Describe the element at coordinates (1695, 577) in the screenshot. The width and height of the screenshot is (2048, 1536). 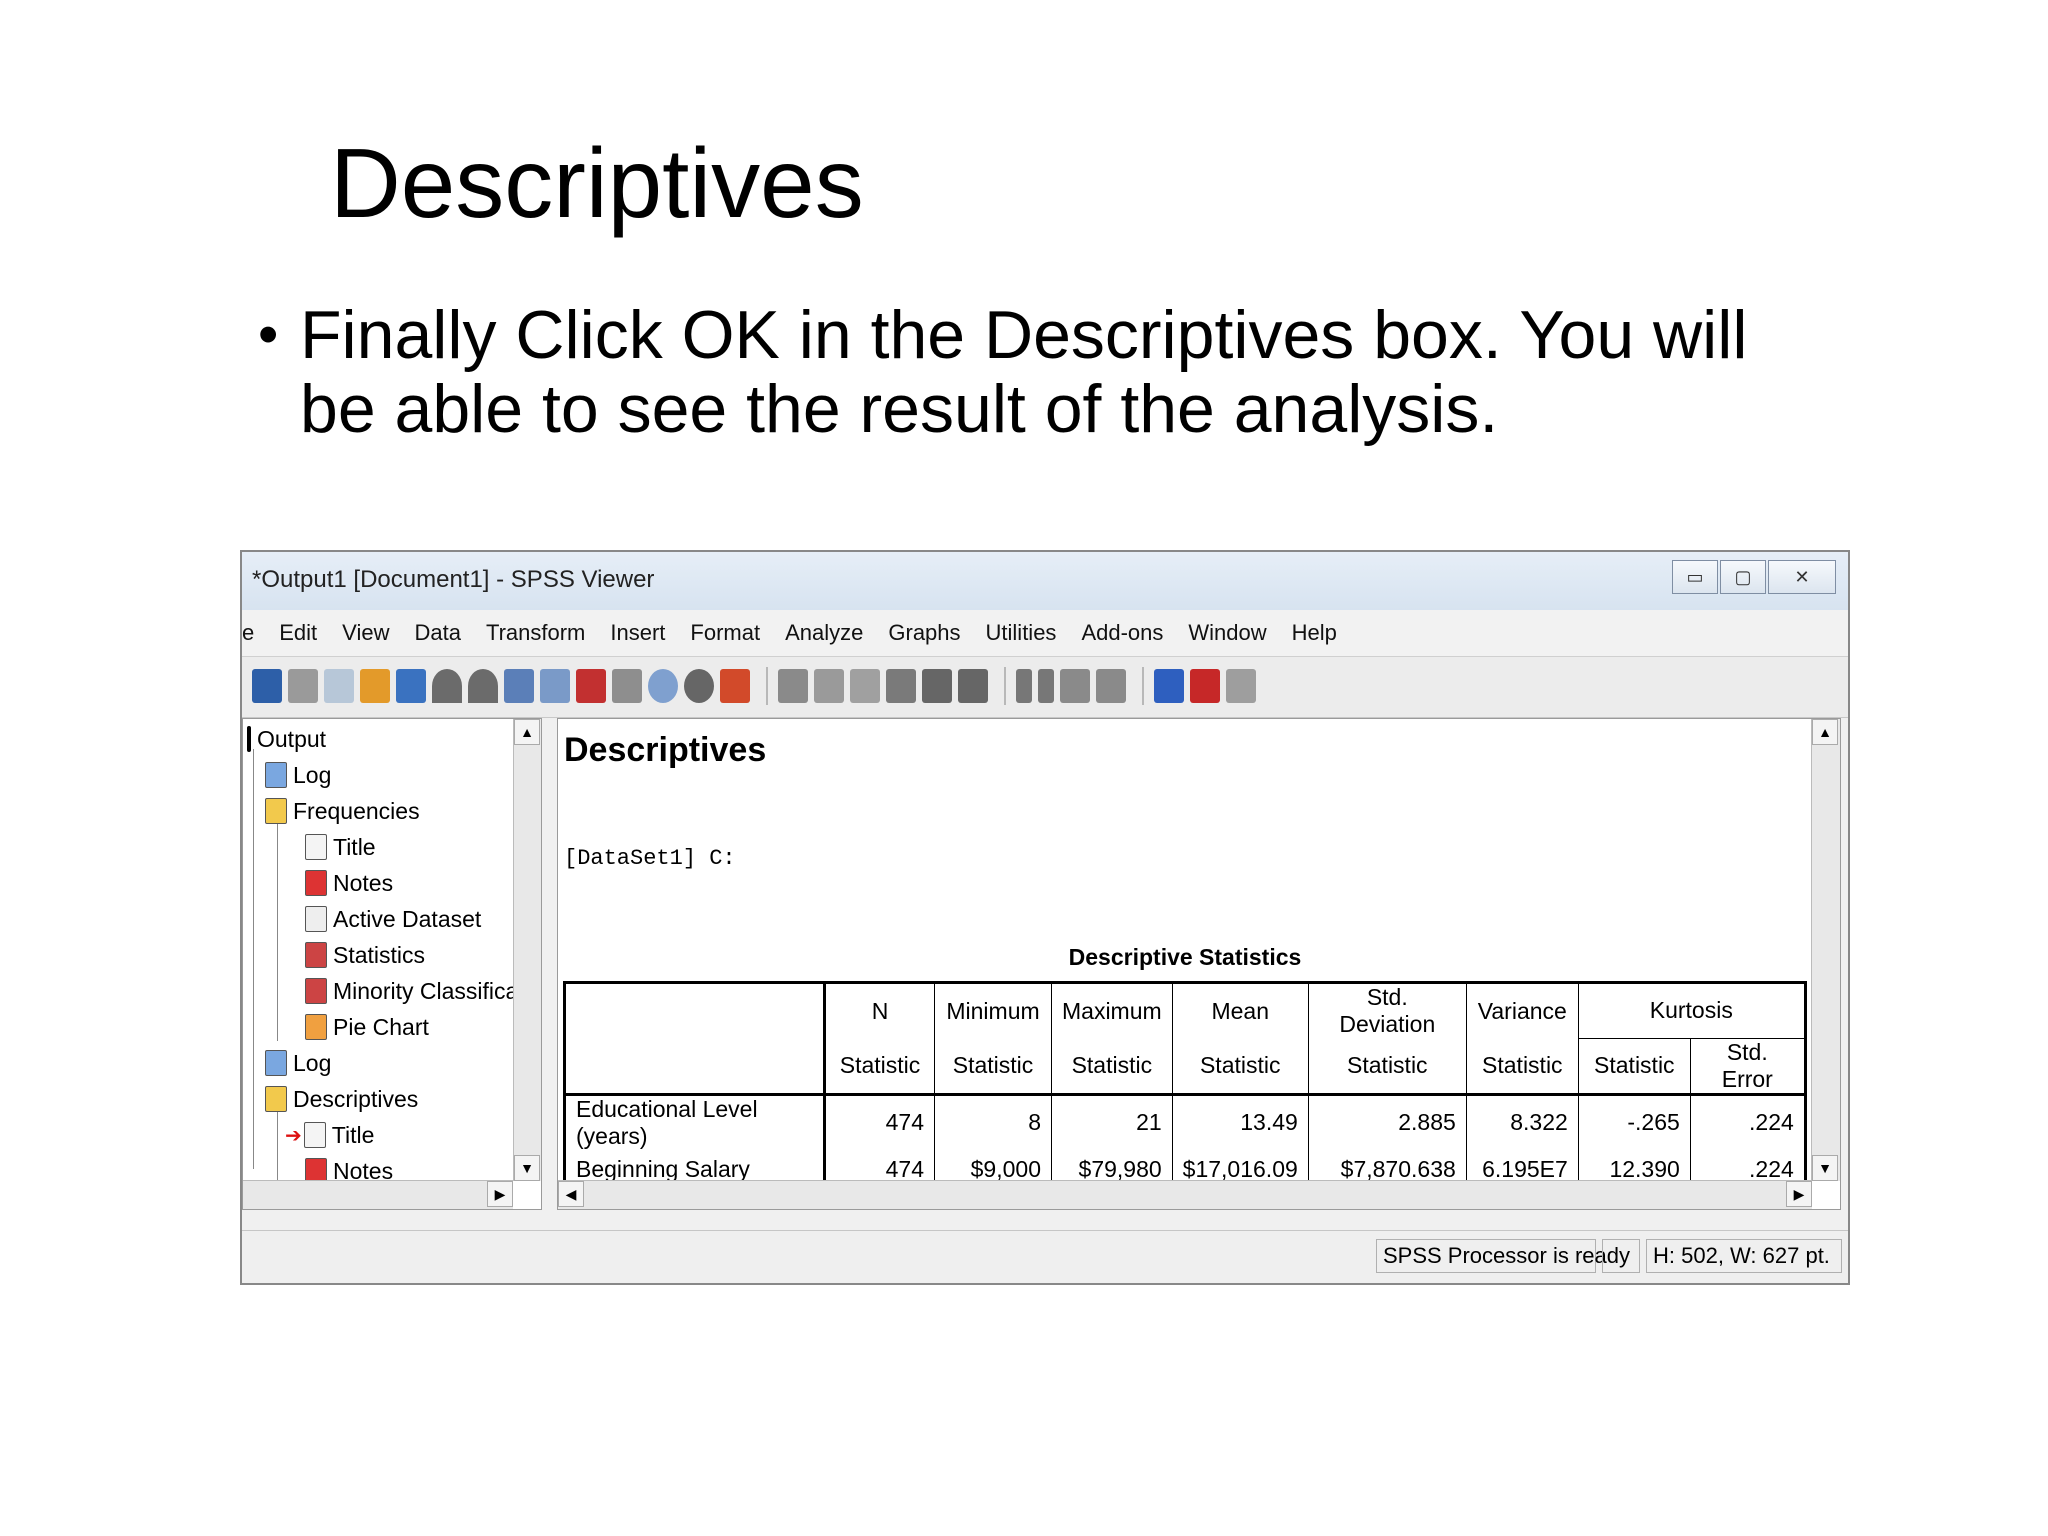
I see `minimize-button: ▭` at that location.